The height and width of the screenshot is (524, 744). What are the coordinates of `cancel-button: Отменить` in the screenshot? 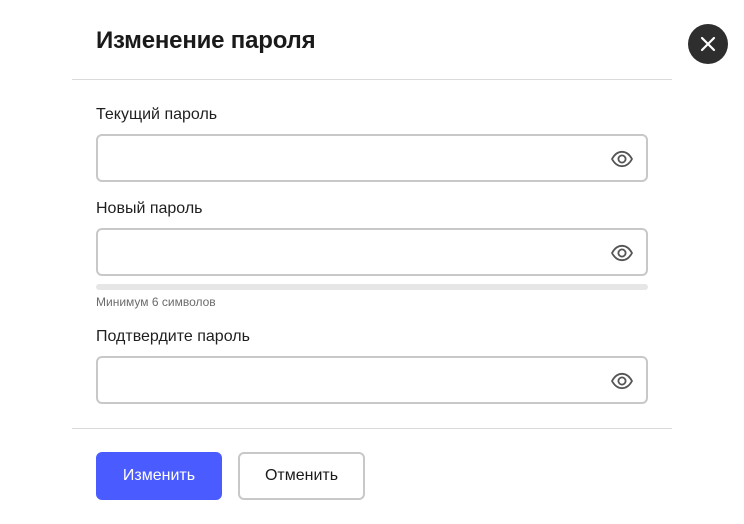 It's located at (301, 476).